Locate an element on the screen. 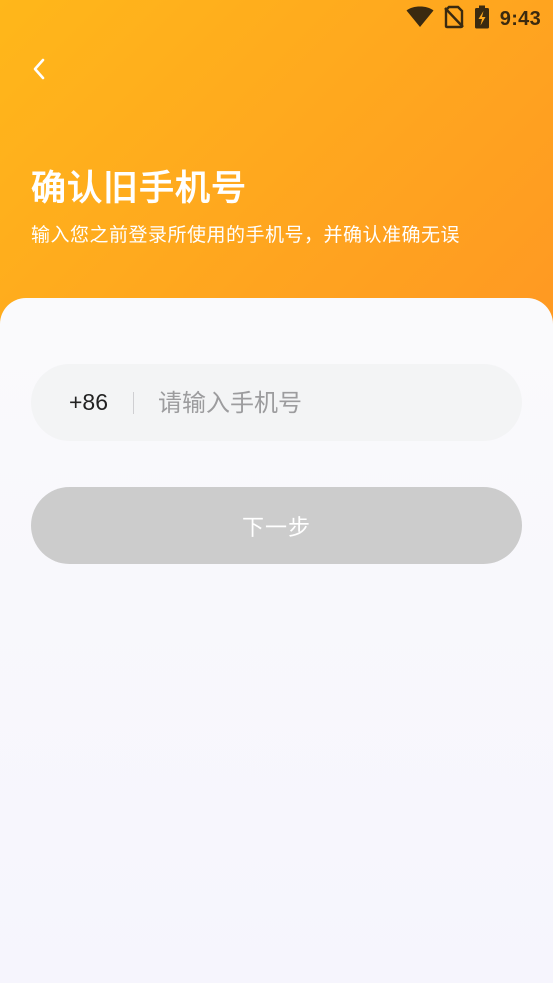 This screenshot has width=553, height=983. chevron-left-icon is located at coordinates (39, 71).